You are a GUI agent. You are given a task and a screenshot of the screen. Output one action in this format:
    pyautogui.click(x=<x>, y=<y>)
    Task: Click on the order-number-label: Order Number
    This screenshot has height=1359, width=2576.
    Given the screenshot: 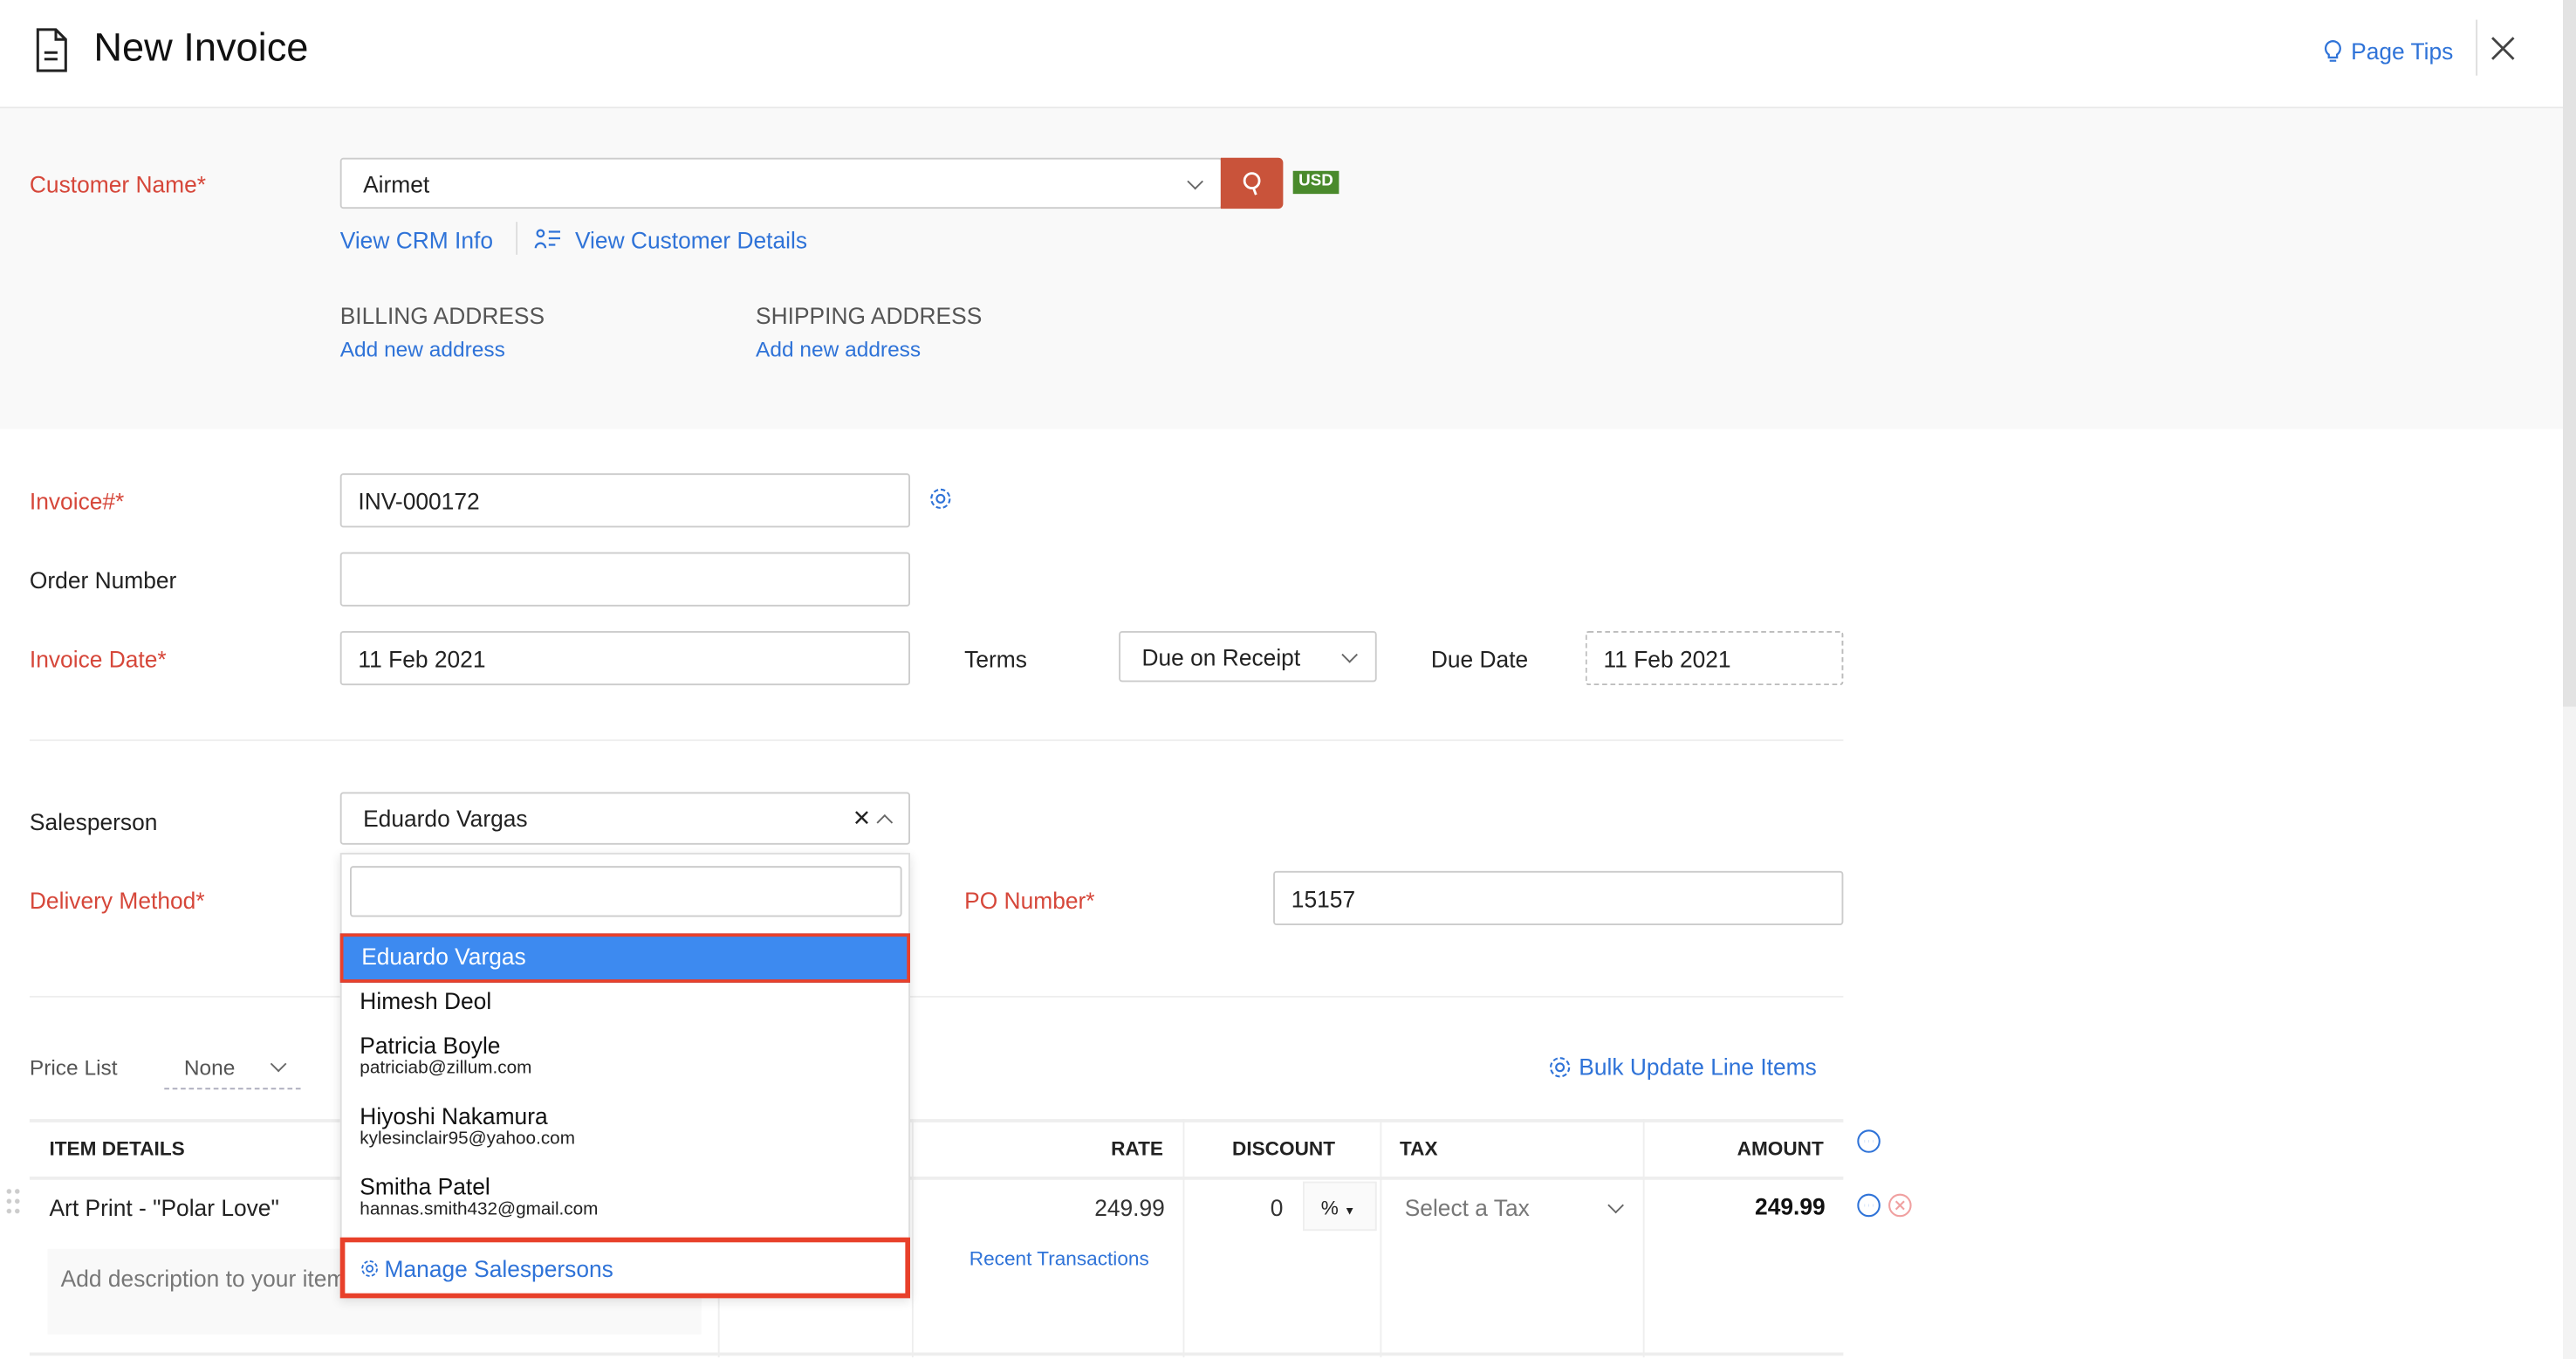 What is the action you would take?
    pyautogui.click(x=103, y=580)
    